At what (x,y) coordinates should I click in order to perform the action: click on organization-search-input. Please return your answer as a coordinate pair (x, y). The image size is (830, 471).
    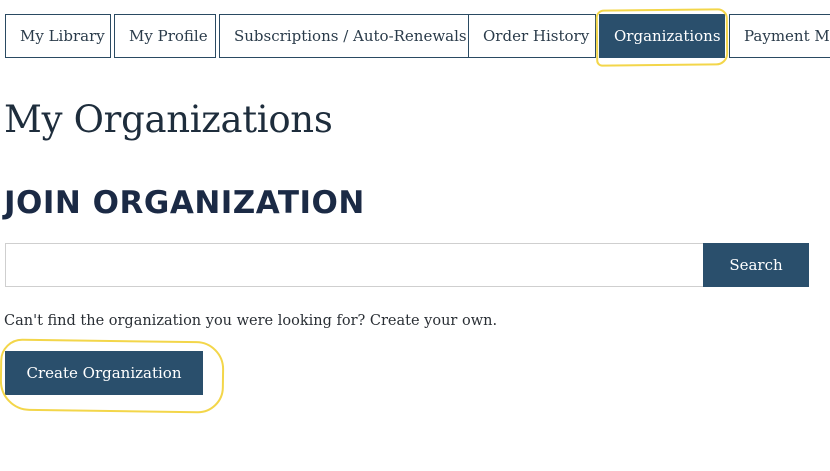
    Looking at the image, I should click on (354, 265).